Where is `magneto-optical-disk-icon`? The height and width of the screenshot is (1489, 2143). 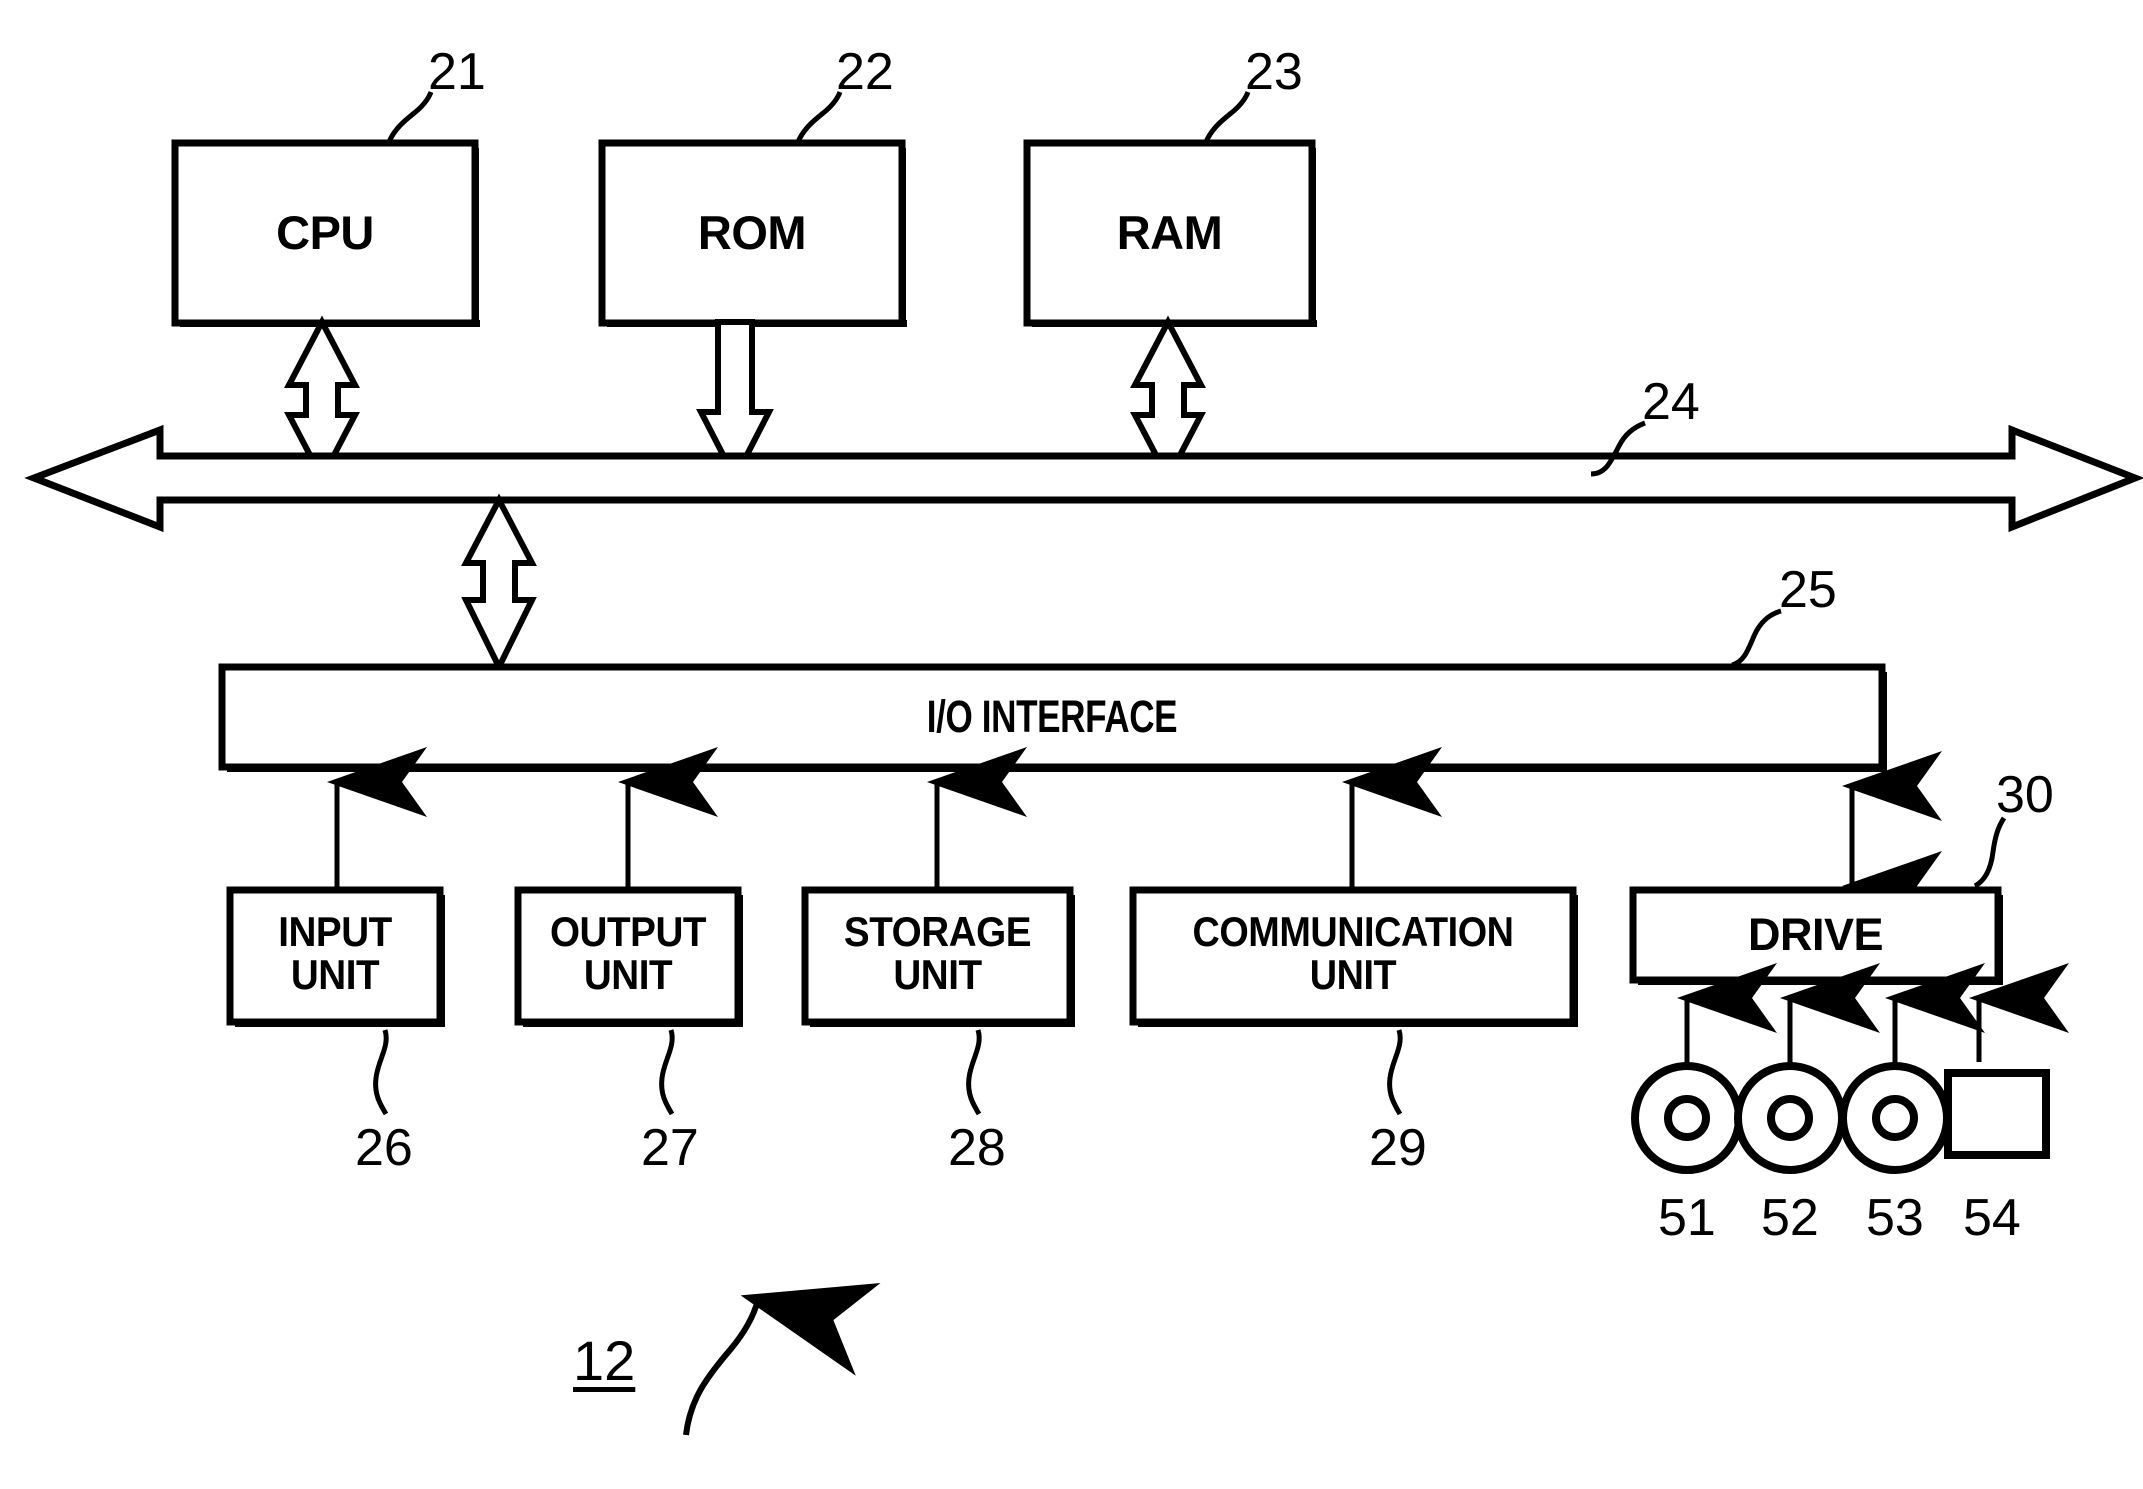 magneto-optical-disk-icon is located at coordinates (1895, 1118).